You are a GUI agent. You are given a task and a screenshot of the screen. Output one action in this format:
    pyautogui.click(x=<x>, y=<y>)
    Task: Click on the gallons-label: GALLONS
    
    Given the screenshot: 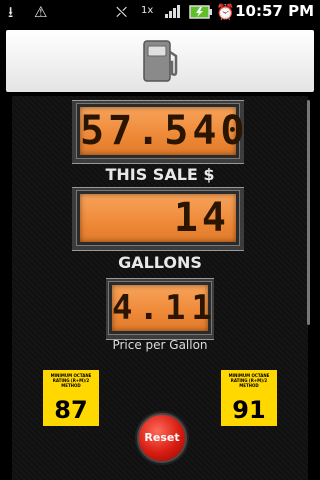 What is the action you would take?
    pyautogui.click(x=160, y=262)
    